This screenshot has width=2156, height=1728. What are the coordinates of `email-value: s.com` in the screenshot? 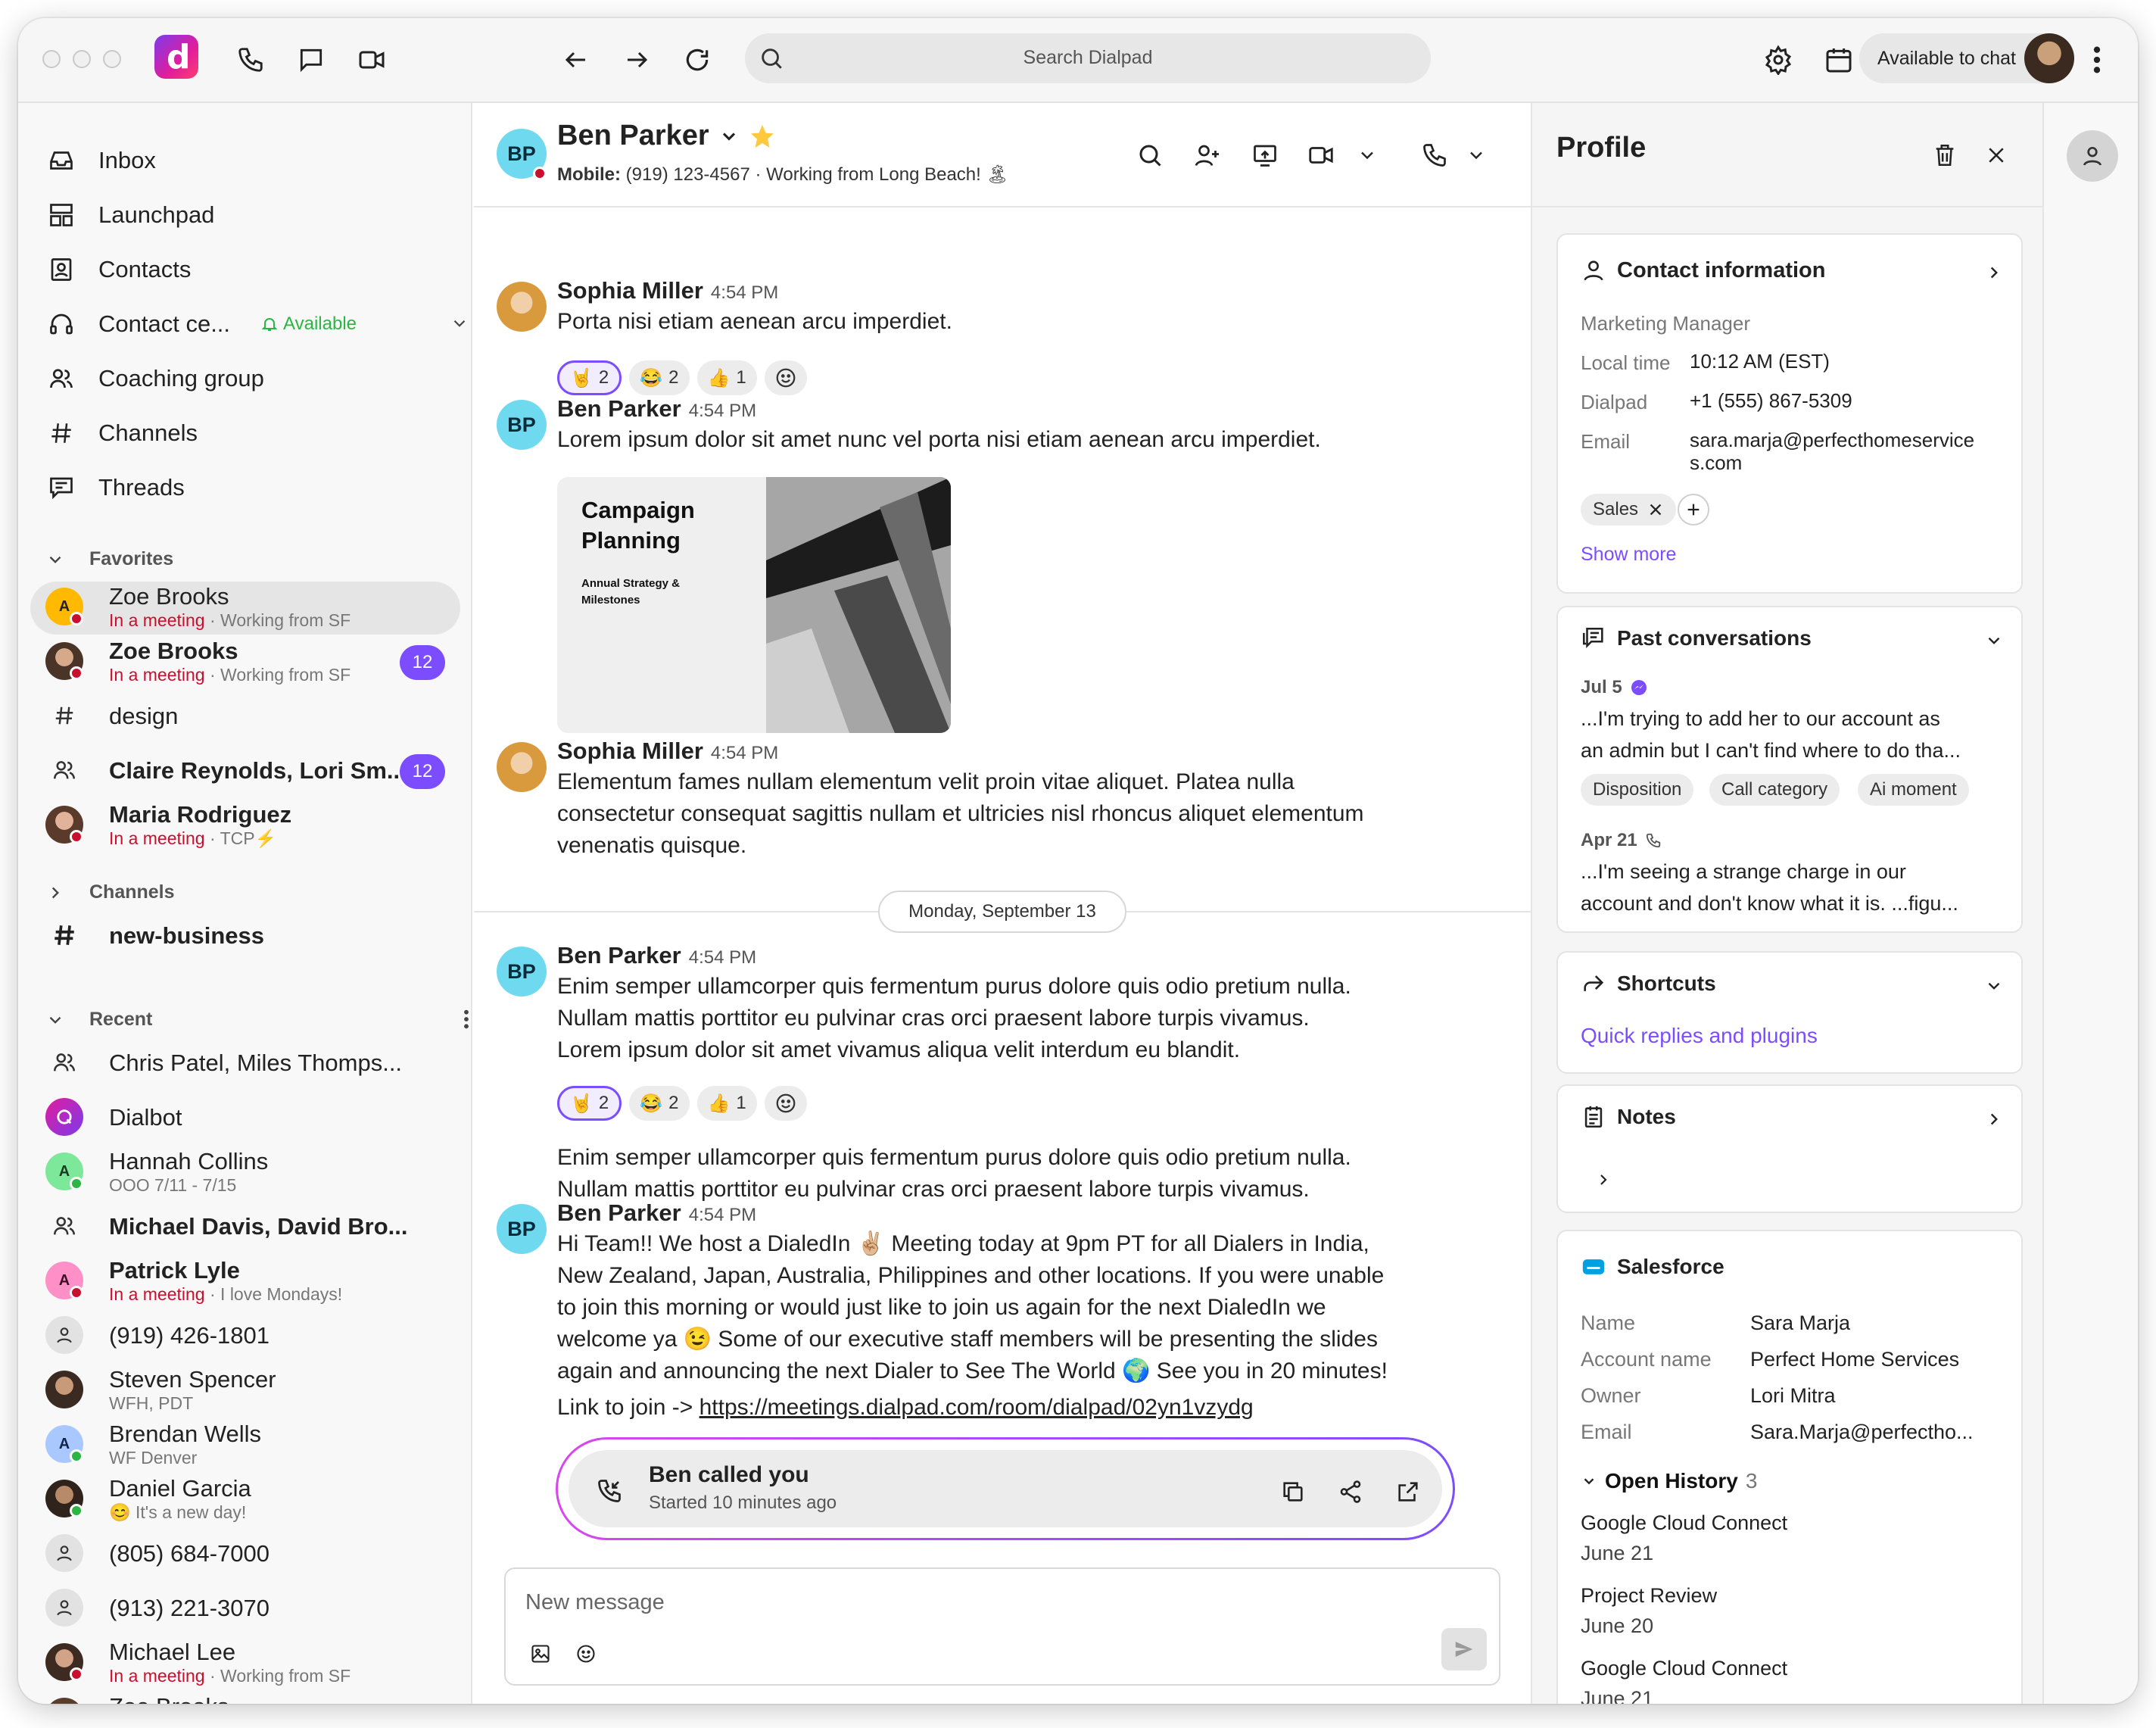 It's located at (1716, 463).